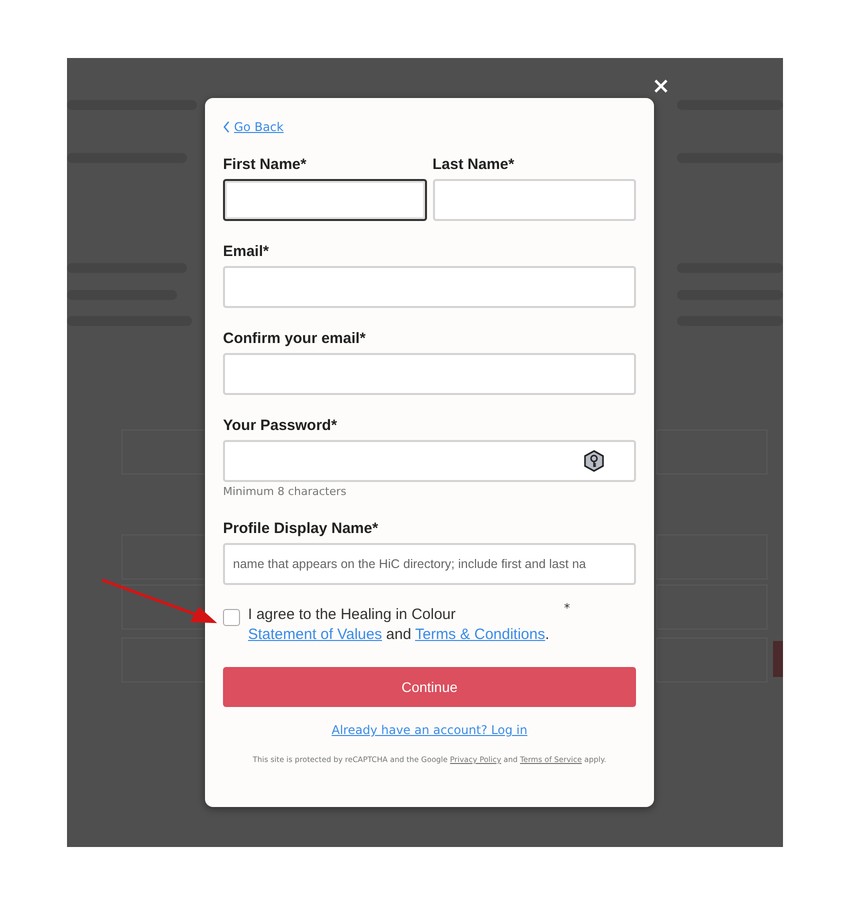 Image resolution: width=849 pixels, height=906 pixels. Describe the element at coordinates (246, 252) in the screenshot. I see `field-label: Email*` at that location.